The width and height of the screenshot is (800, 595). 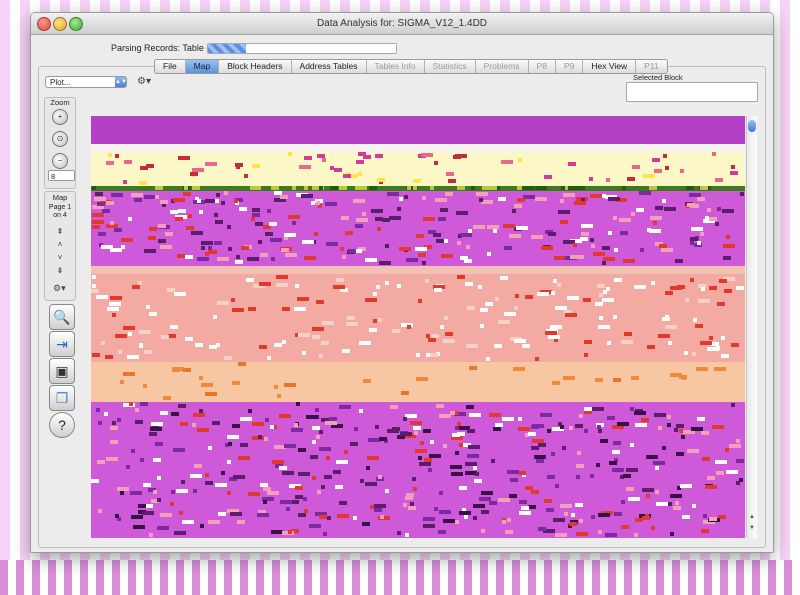 What do you see at coordinates (62, 344) in the screenshot?
I see `export-button: ⇥` at bounding box center [62, 344].